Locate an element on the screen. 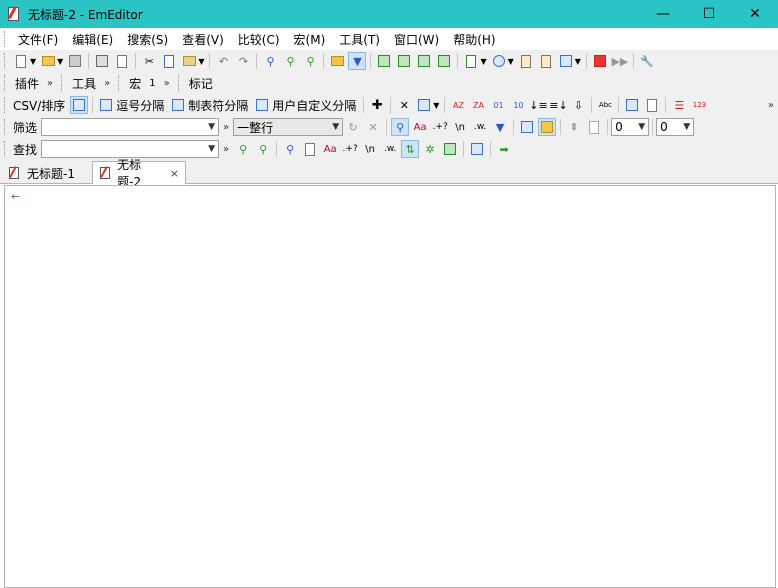 This screenshot has height=588, width=778. user-defined-separator-icon is located at coordinates (262, 105).